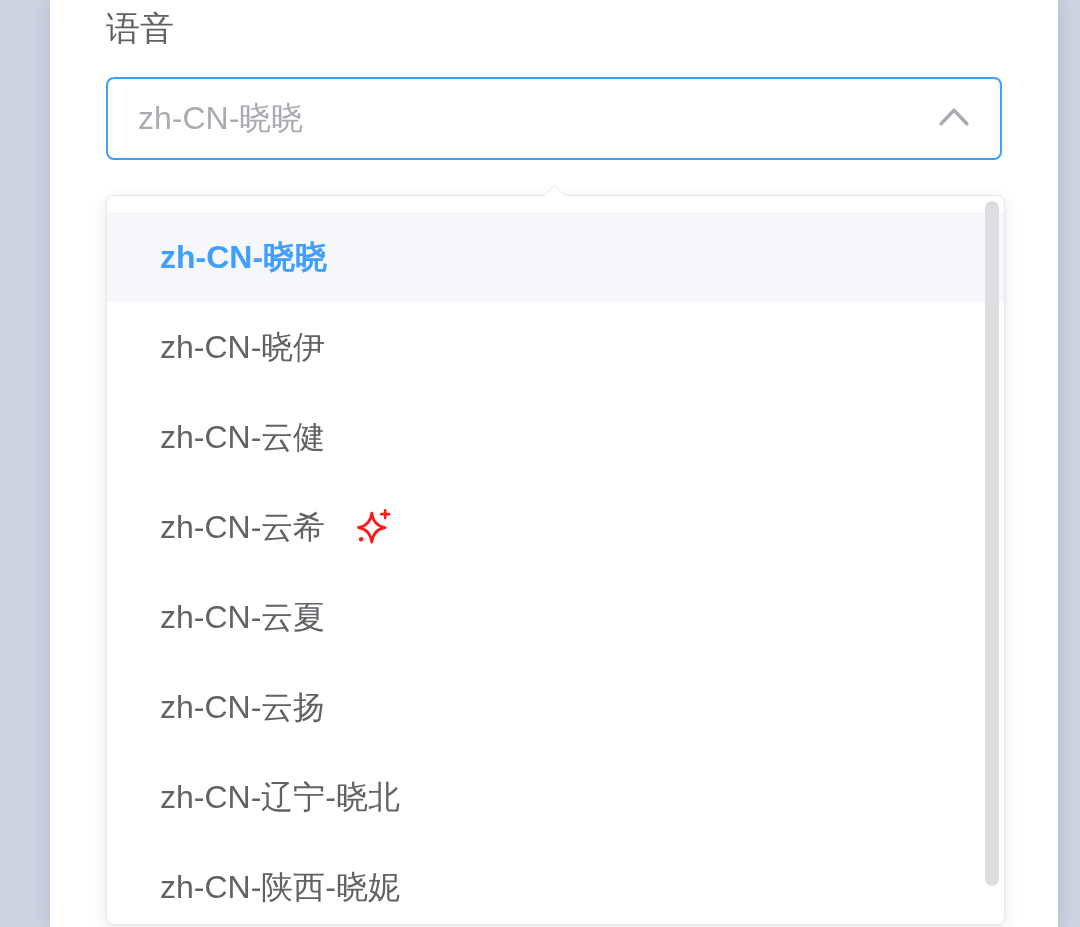 The image size is (1080, 927). Describe the element at coordinates (140, 28) in the screenshot. I see `field-label: 语音` at that location.